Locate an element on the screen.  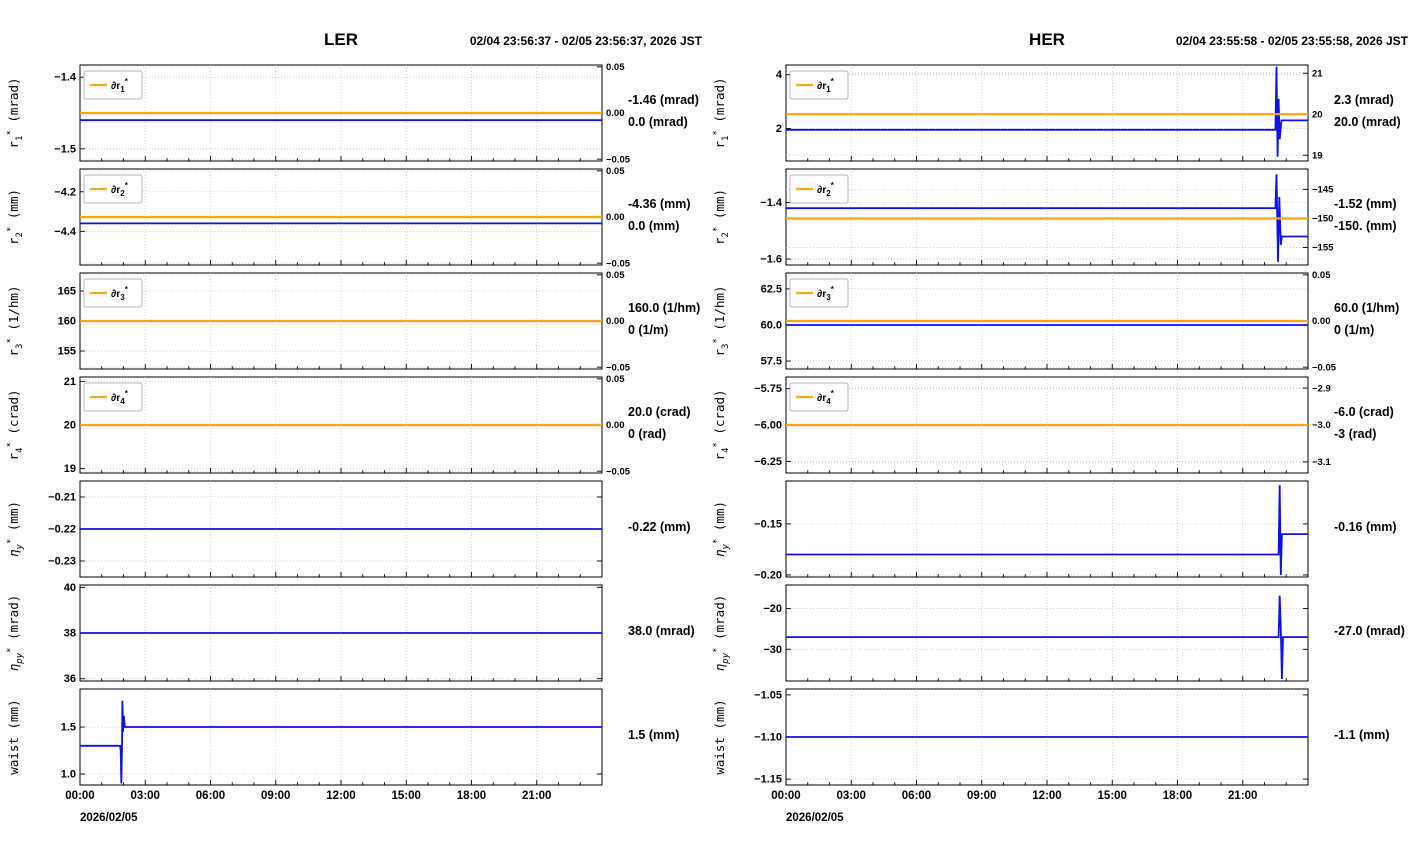
left-tick-label: 36 is located at coordinates (70, 679).